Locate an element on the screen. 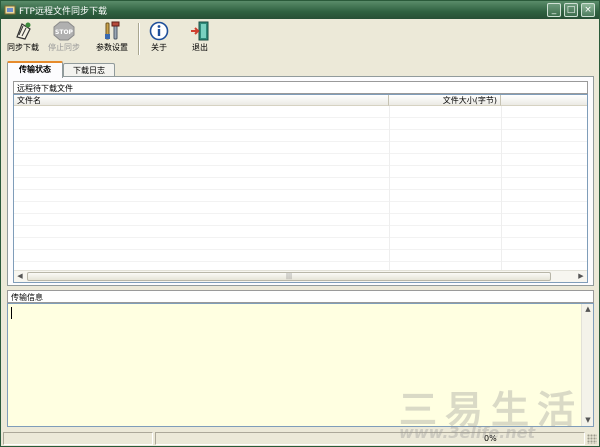 This screenshot has height=447, width=600. stop-sync-button: STOP 停止同步 is located at coordinates (64, 39).